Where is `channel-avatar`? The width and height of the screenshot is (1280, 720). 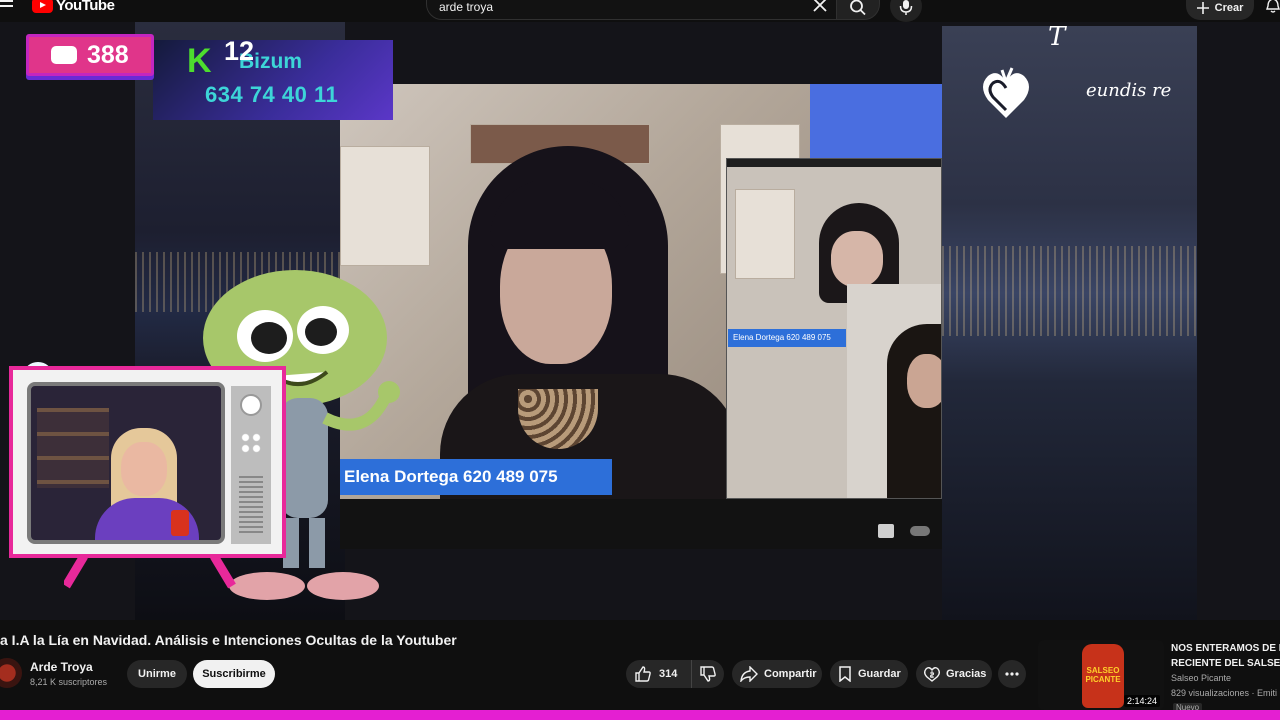
channel-avatar is located at coordinates (11, 673).